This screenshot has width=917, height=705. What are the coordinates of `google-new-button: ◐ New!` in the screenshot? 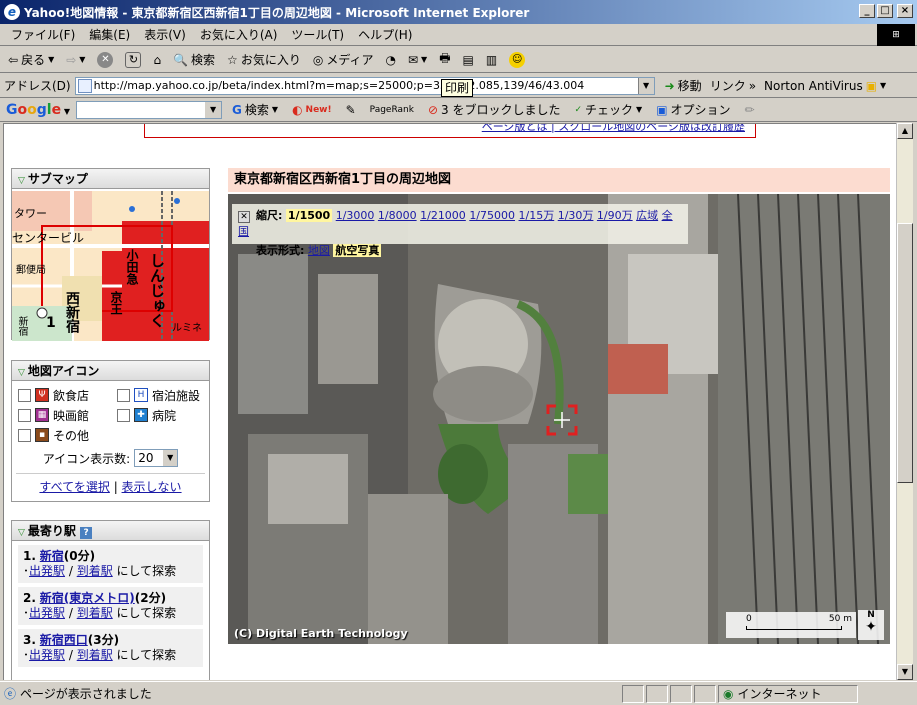 It's located at (312, 110).